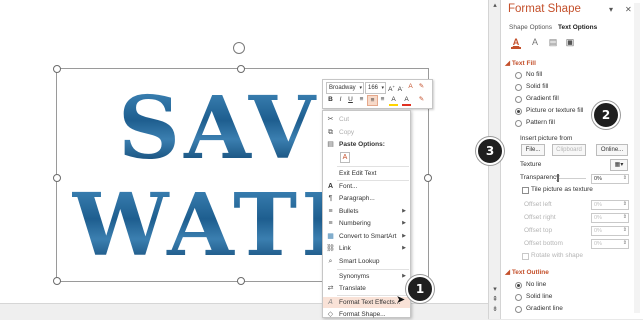  What do you see at coordinates (525, 256) in the screenshot?
I see `rotate-with-shape-checkbox` at bounding box center [525, 256].